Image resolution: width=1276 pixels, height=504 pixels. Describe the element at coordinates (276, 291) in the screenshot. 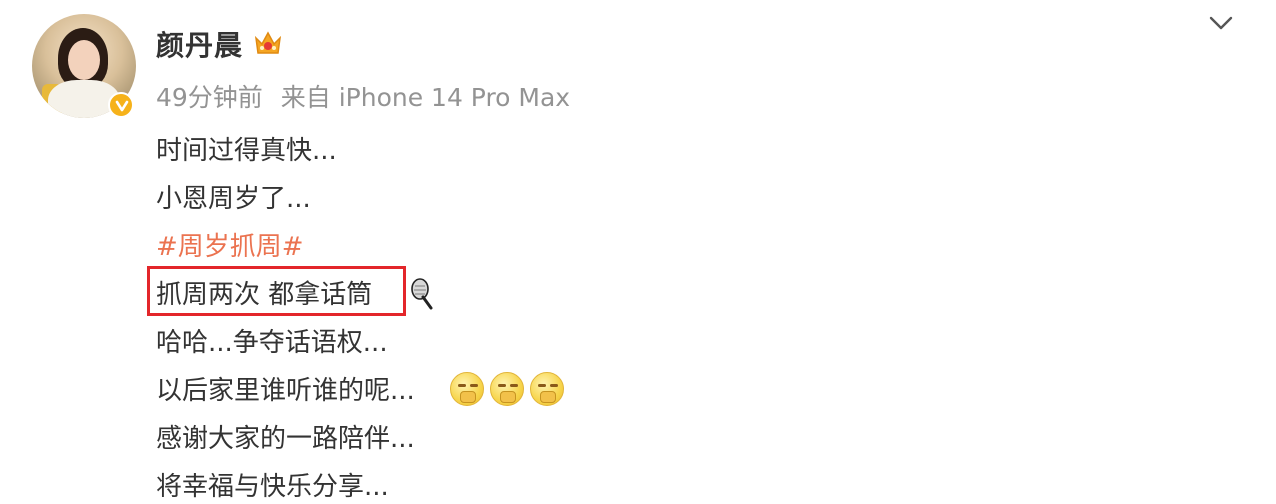

I see `highlight-box` at that location.